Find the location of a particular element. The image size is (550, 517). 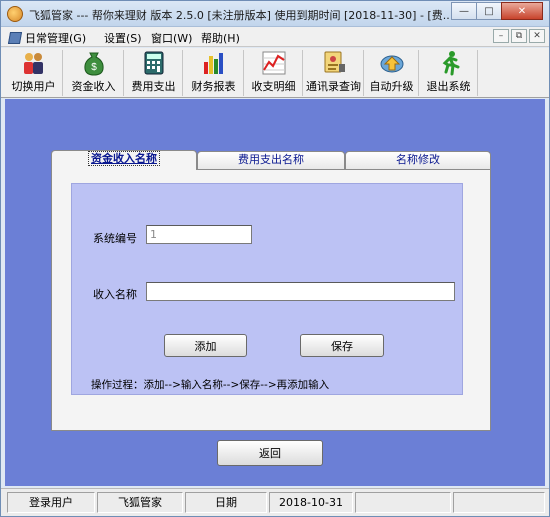

tab-income-names: 资金收入名称 is located at coordinates (124, 160).